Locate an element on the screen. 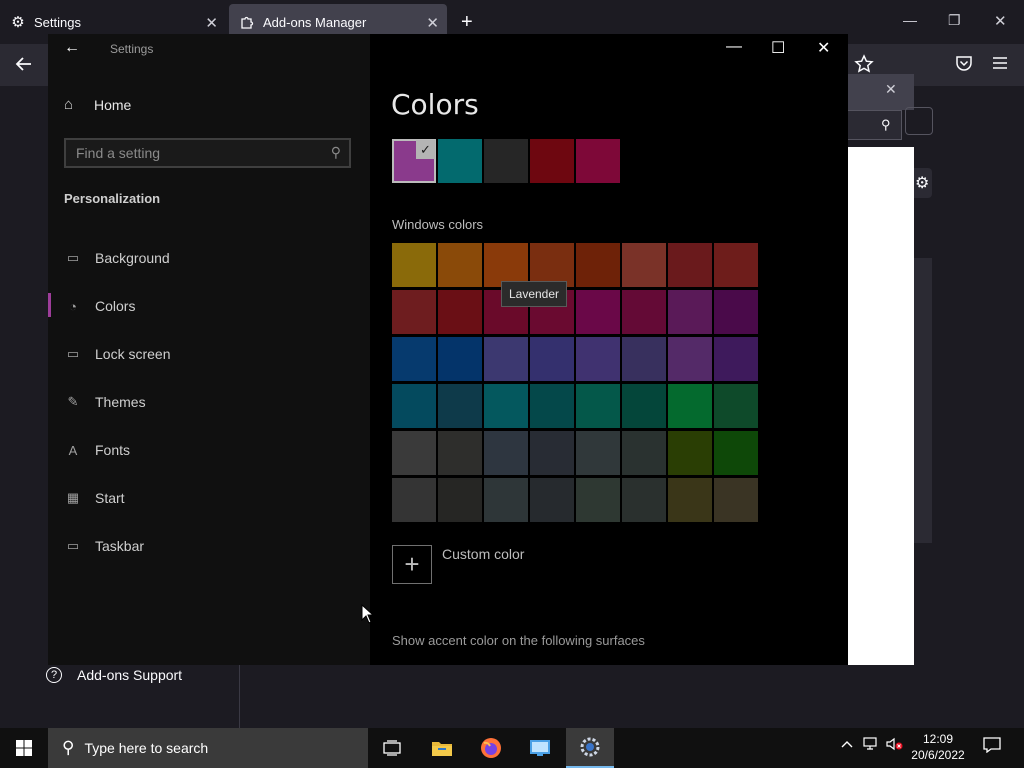  sidebar-item-background: ▭ Background is located at coordinates (117, 258).